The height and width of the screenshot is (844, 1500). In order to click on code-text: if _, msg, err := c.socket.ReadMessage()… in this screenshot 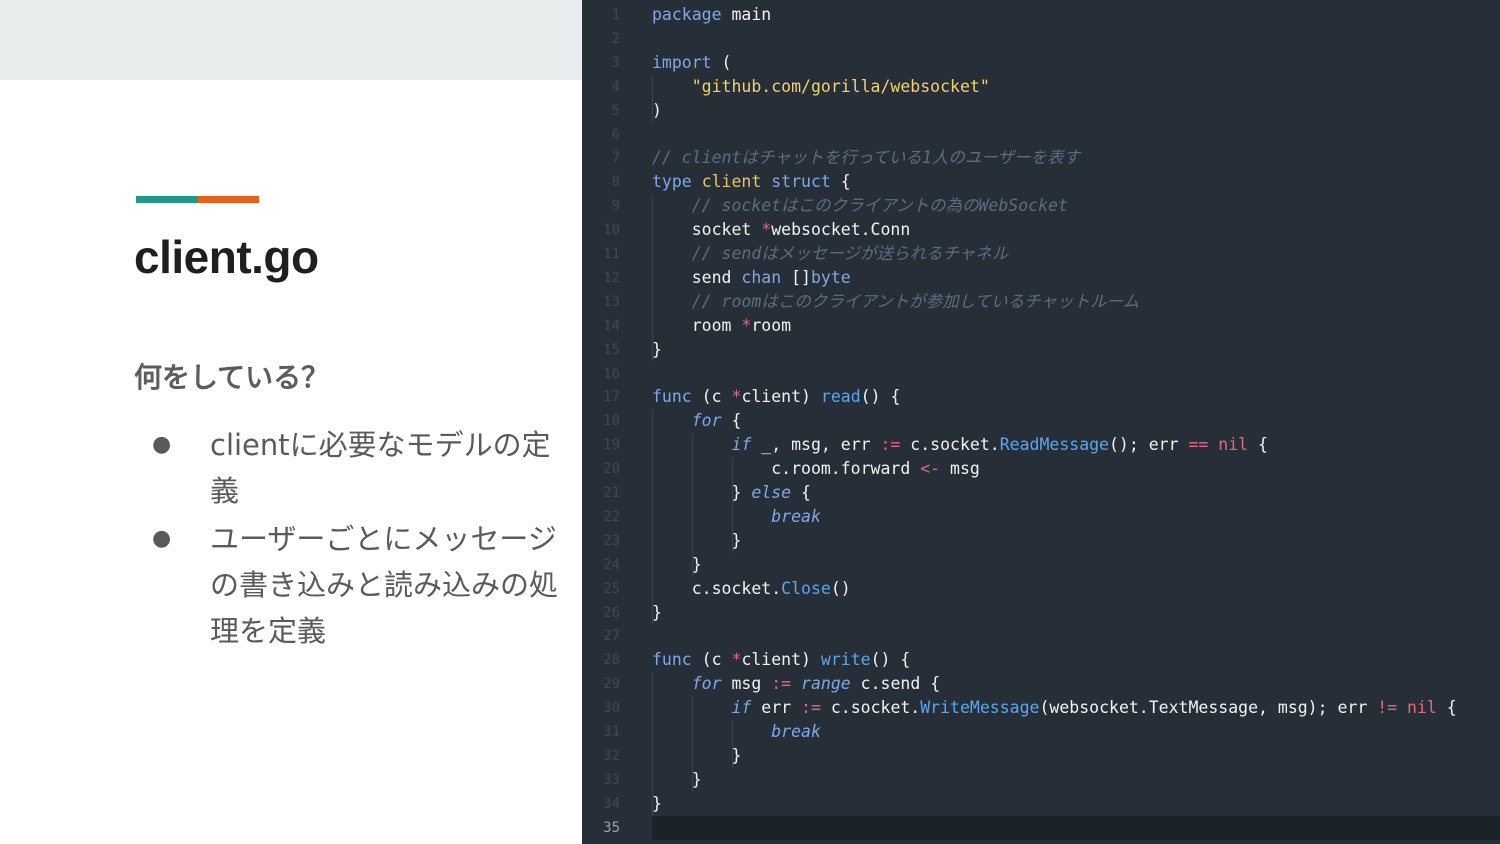, I will do `click(960, 445)`.